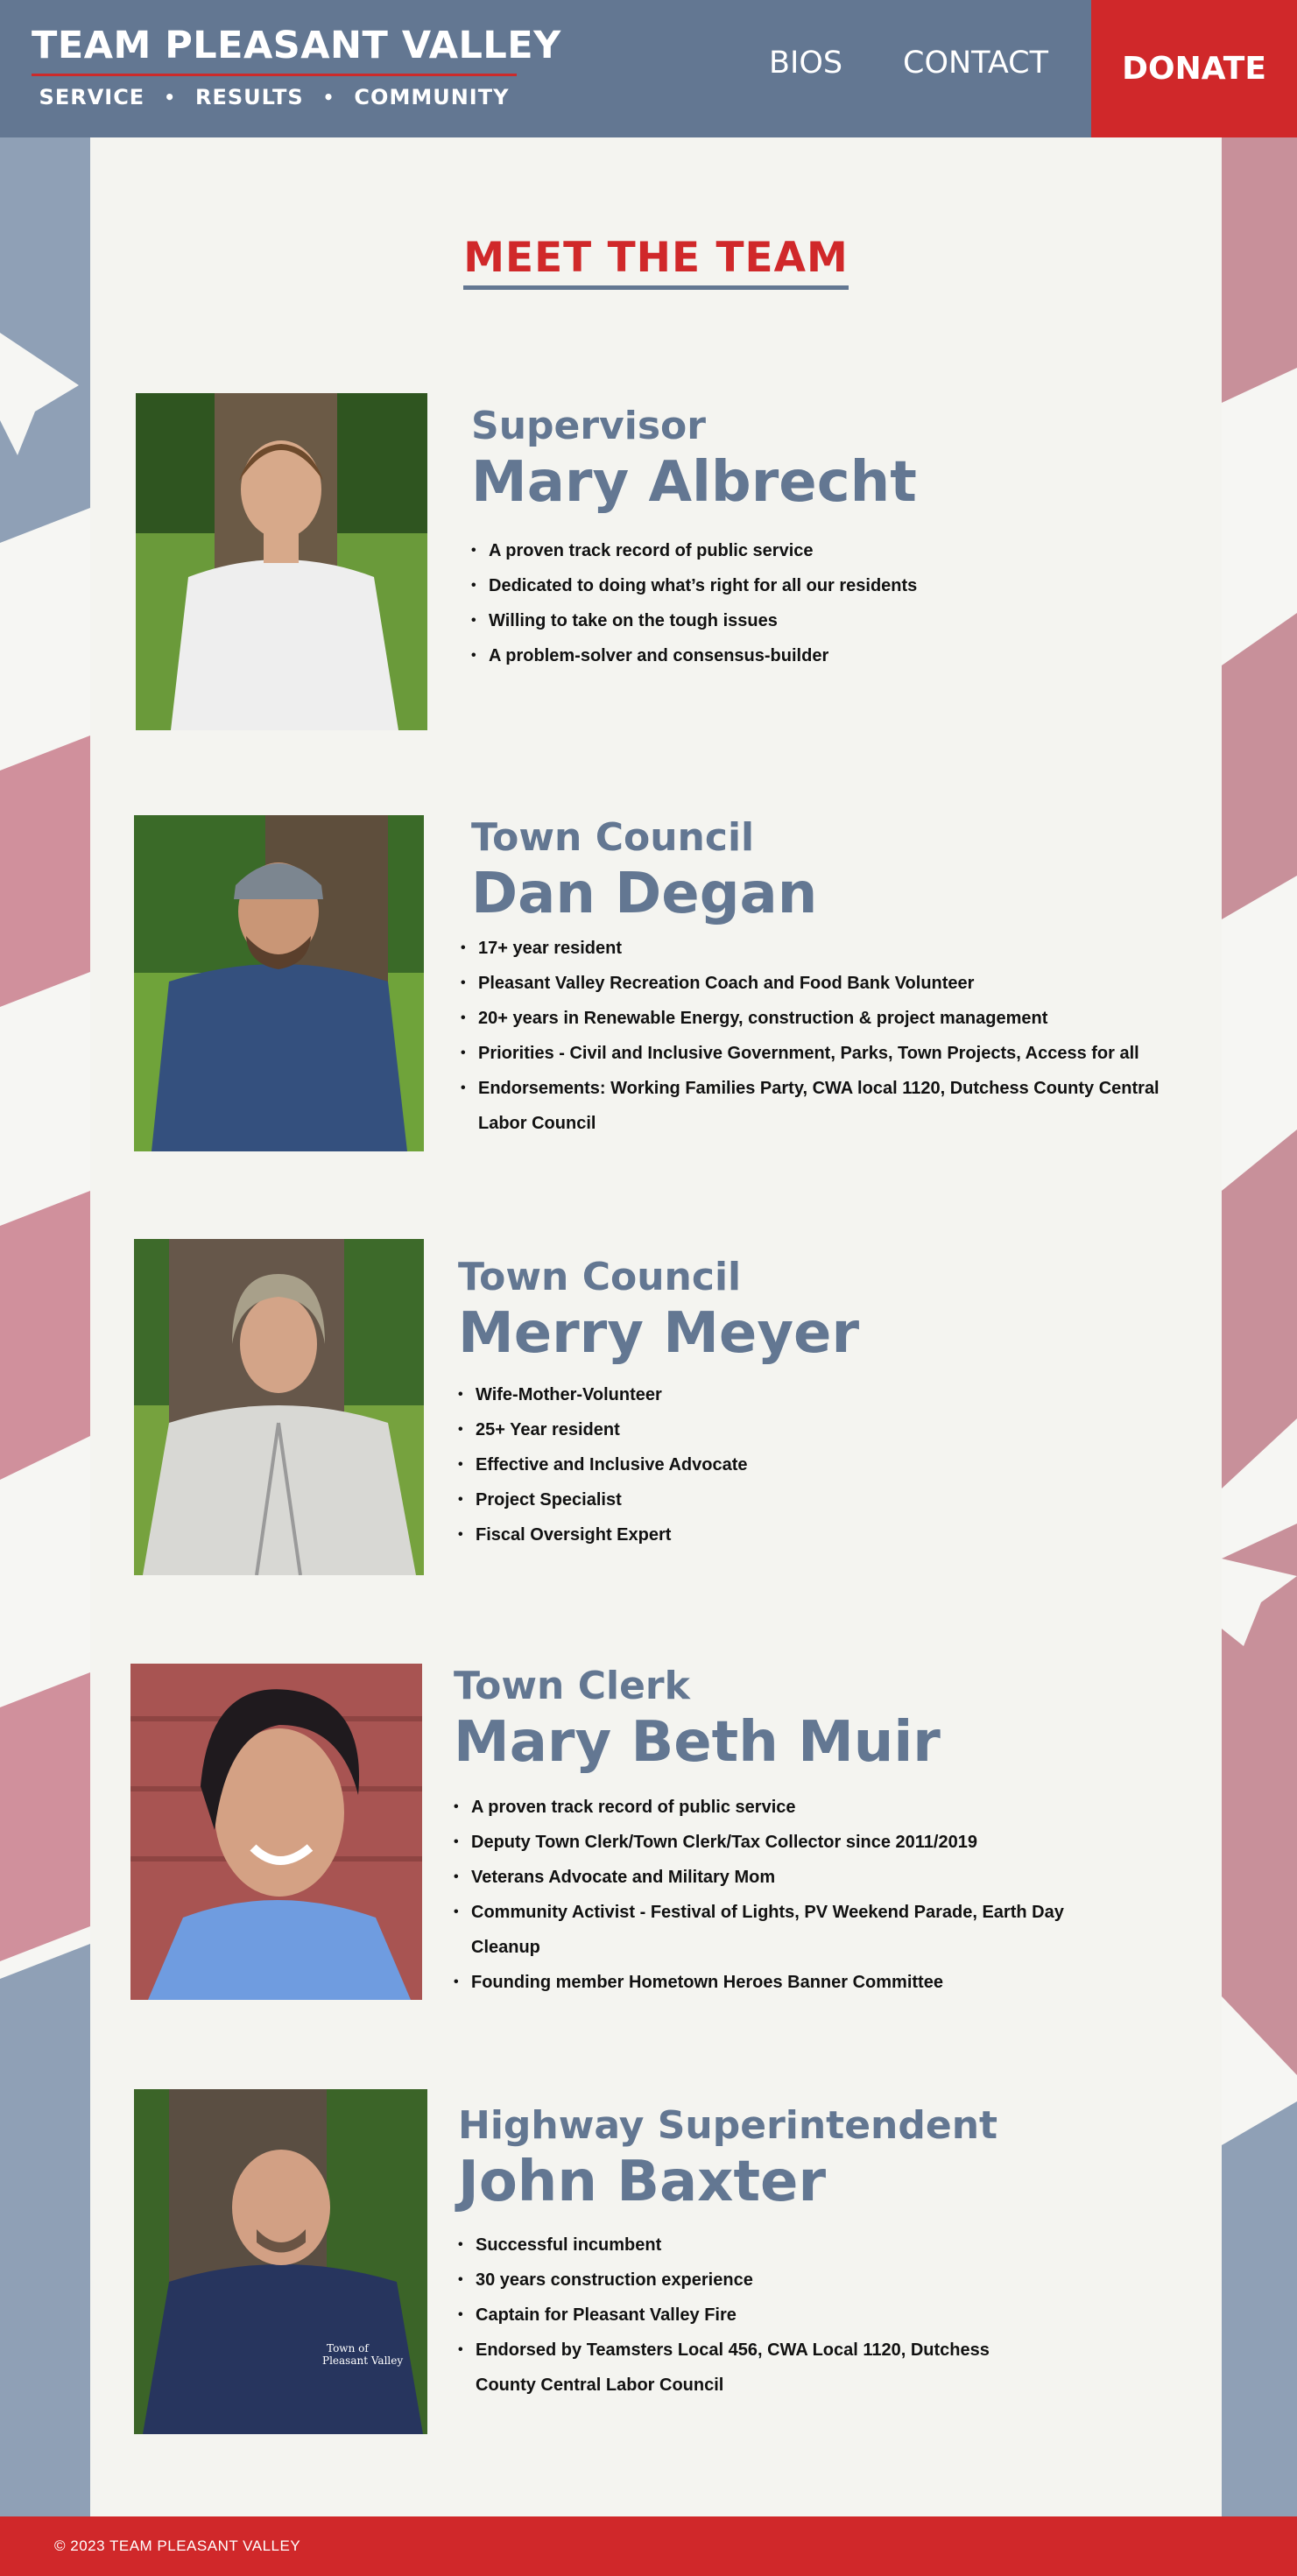 Image resolution: width=1297 pixels, height=2576 pixels. Describe the element at coordinates (728, 2125) in the screenshot. I see `member-role: Highway Superintendent` at that location.